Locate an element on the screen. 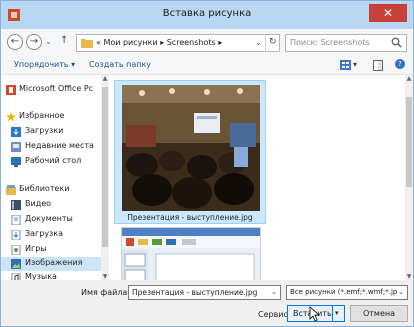 This screenshot has width=414, height=327. filename-label: Имя файла: is located at coordinates (106, 292).